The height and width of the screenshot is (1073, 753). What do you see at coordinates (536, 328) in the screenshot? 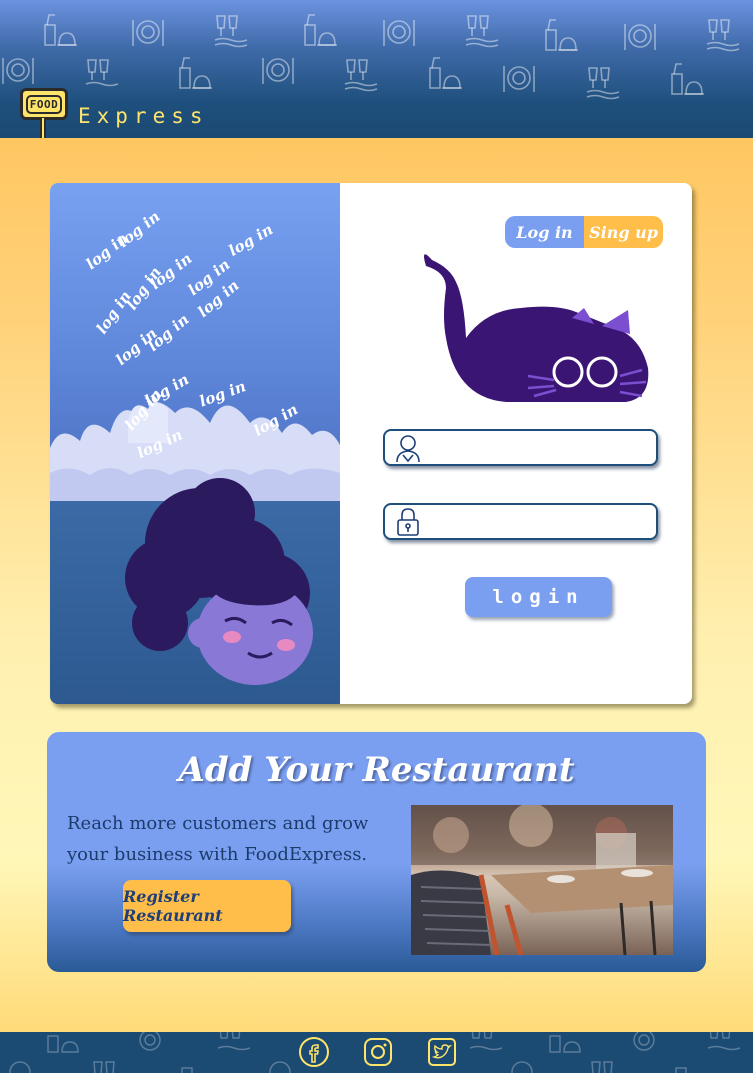
I see `cat-illustration` at bounding box center [536, 328].